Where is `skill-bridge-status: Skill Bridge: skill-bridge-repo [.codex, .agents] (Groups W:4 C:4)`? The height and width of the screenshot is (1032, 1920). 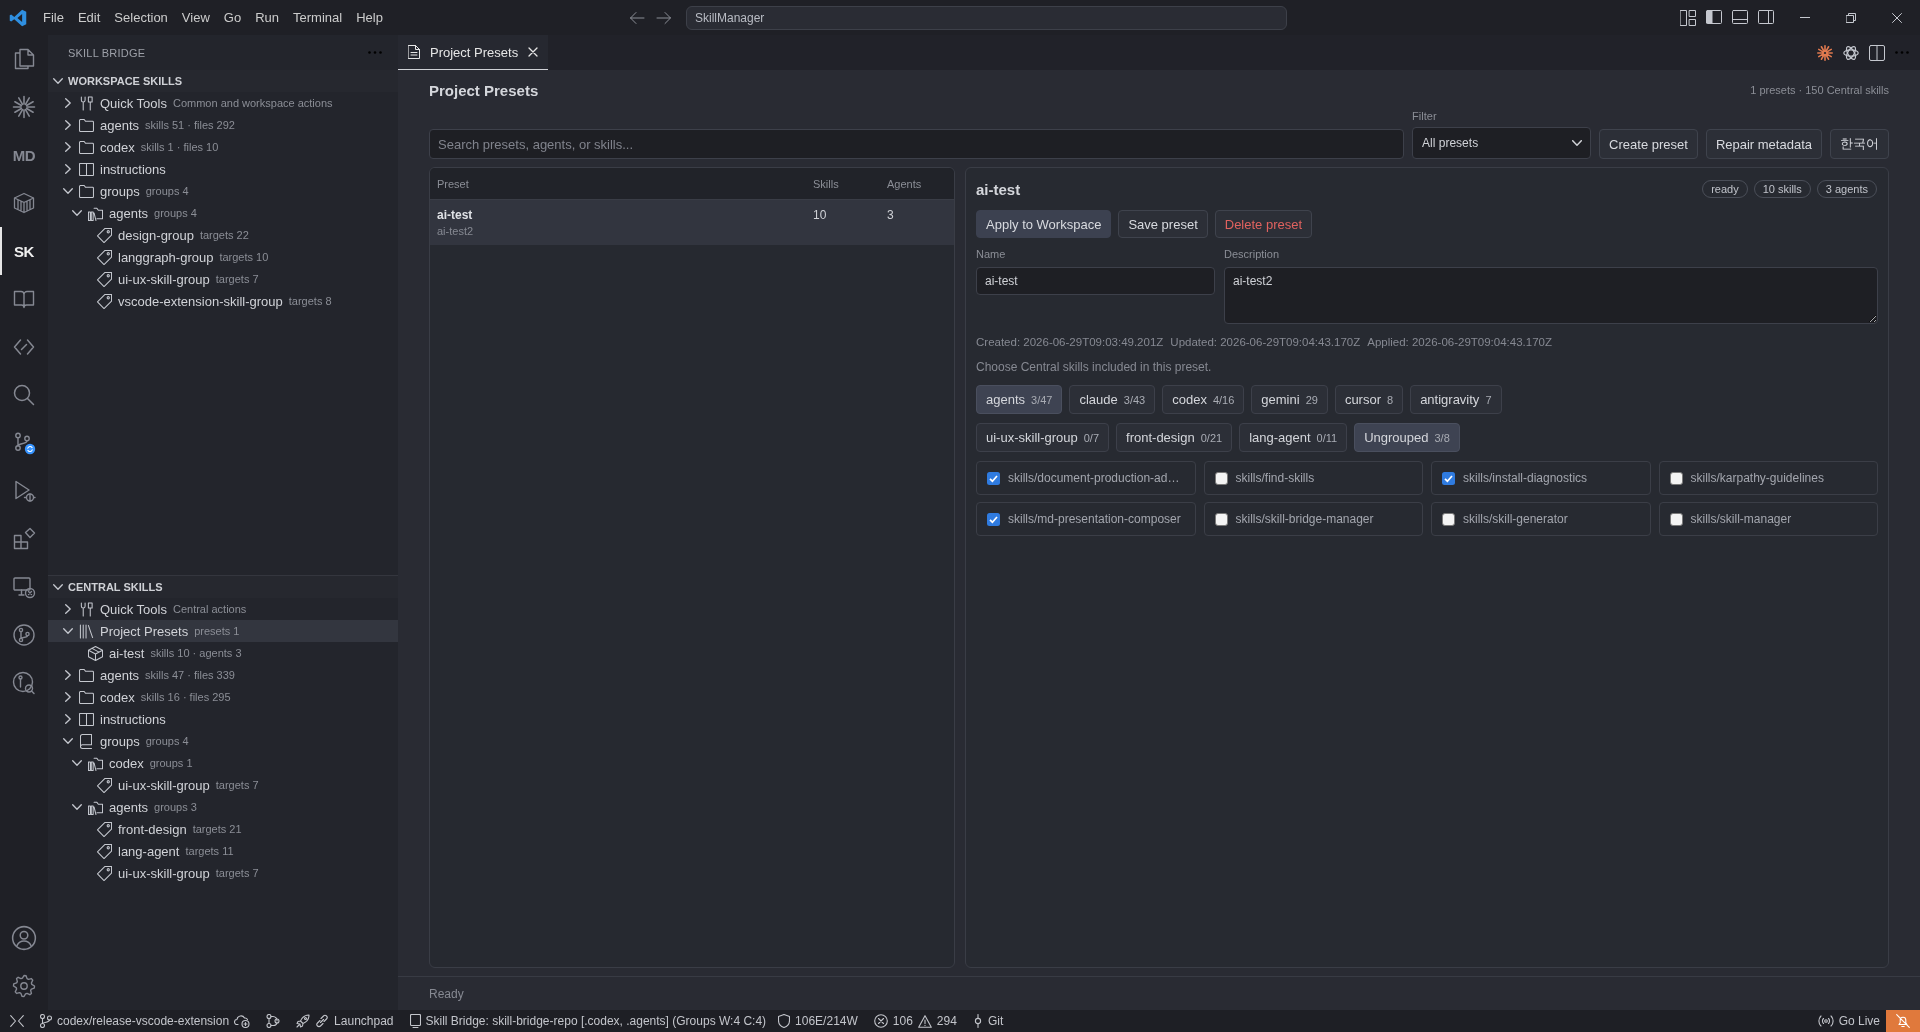
skill-bridge-status: Skill Bridge: skill-bridge-repo [.codex, .agents] (Groups W:4 C:4) is located at coordinates (588, 1021).